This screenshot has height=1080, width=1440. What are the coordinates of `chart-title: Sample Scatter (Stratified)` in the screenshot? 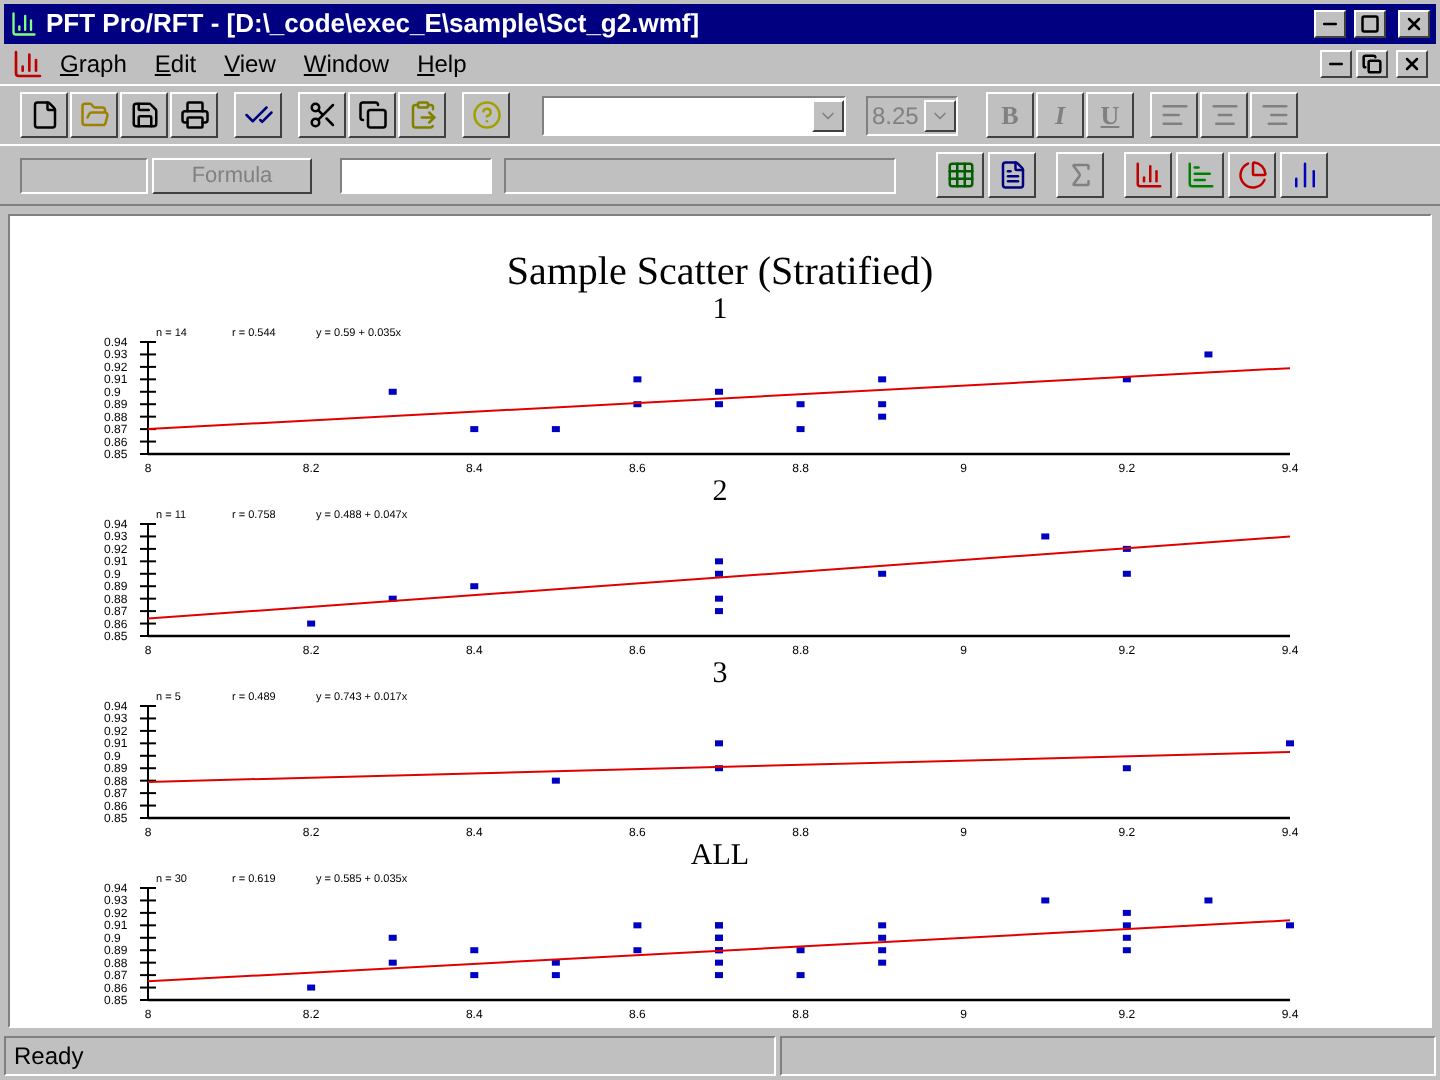 It's located at (720, 272).